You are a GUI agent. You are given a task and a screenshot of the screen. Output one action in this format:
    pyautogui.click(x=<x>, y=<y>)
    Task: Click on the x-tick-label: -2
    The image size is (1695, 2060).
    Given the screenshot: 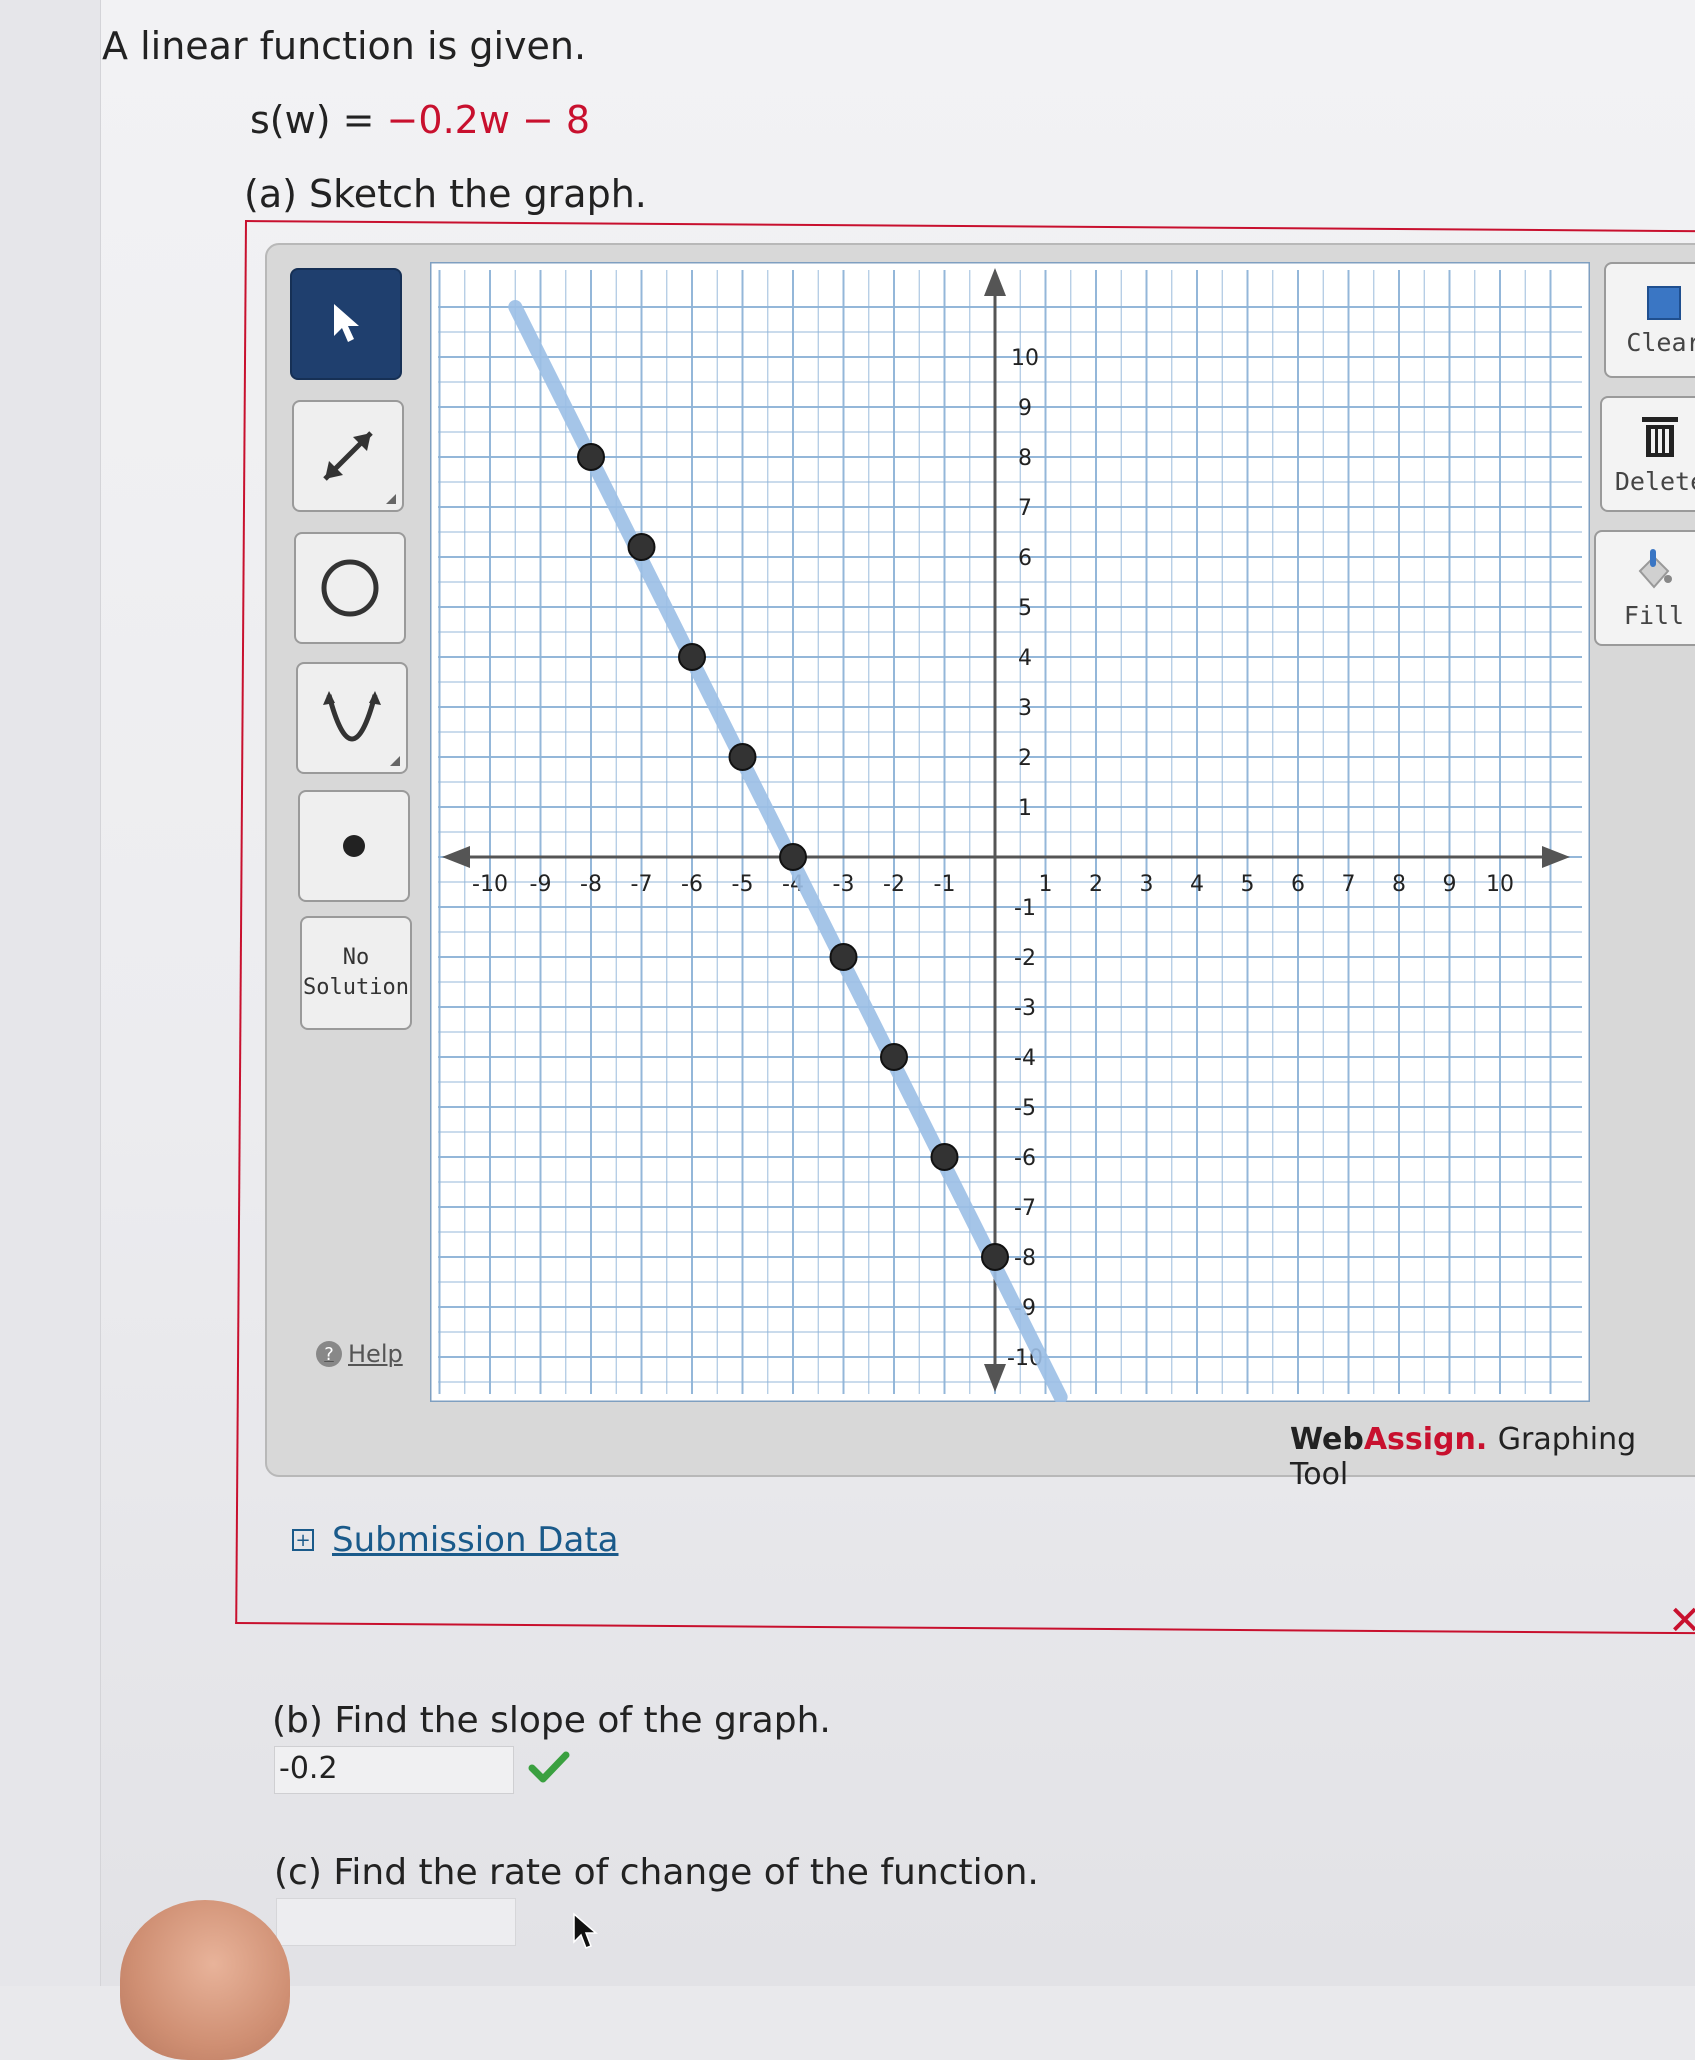 What is the action you would take?
    pyautogui.click(x=894, y=884)
    